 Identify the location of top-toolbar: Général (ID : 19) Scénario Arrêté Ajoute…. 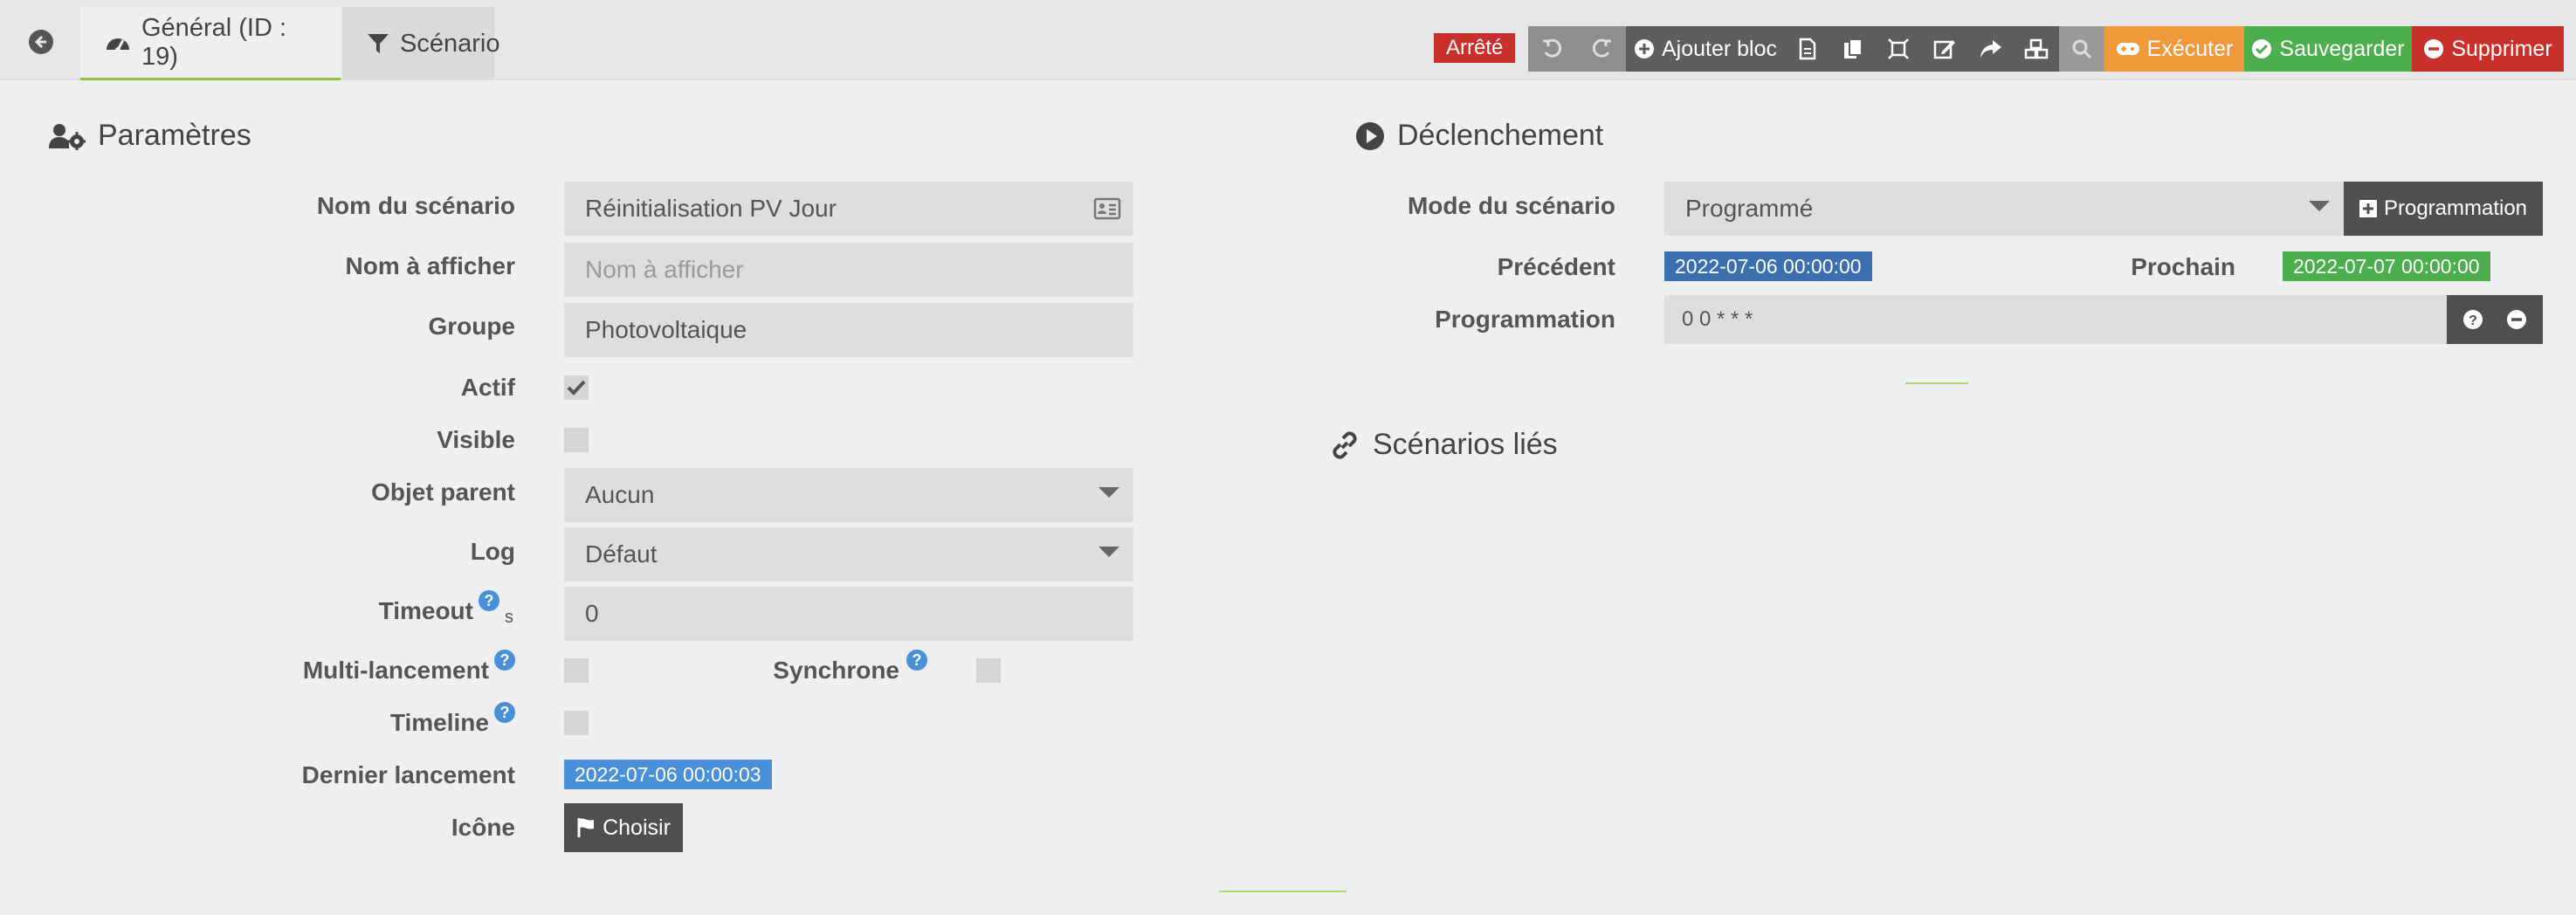
(1288, 40).